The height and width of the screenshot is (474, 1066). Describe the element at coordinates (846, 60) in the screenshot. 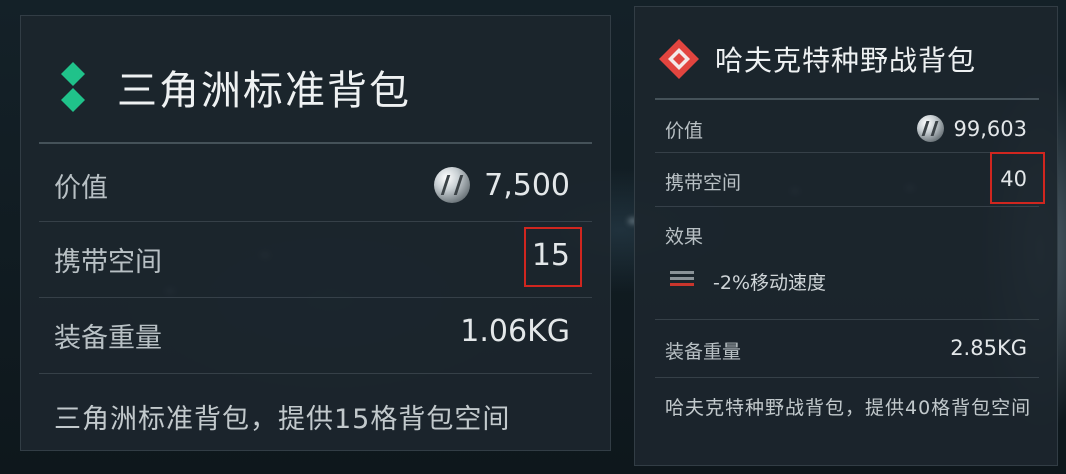

I see `item-title: 哈夫克特种野战背包` at that location.